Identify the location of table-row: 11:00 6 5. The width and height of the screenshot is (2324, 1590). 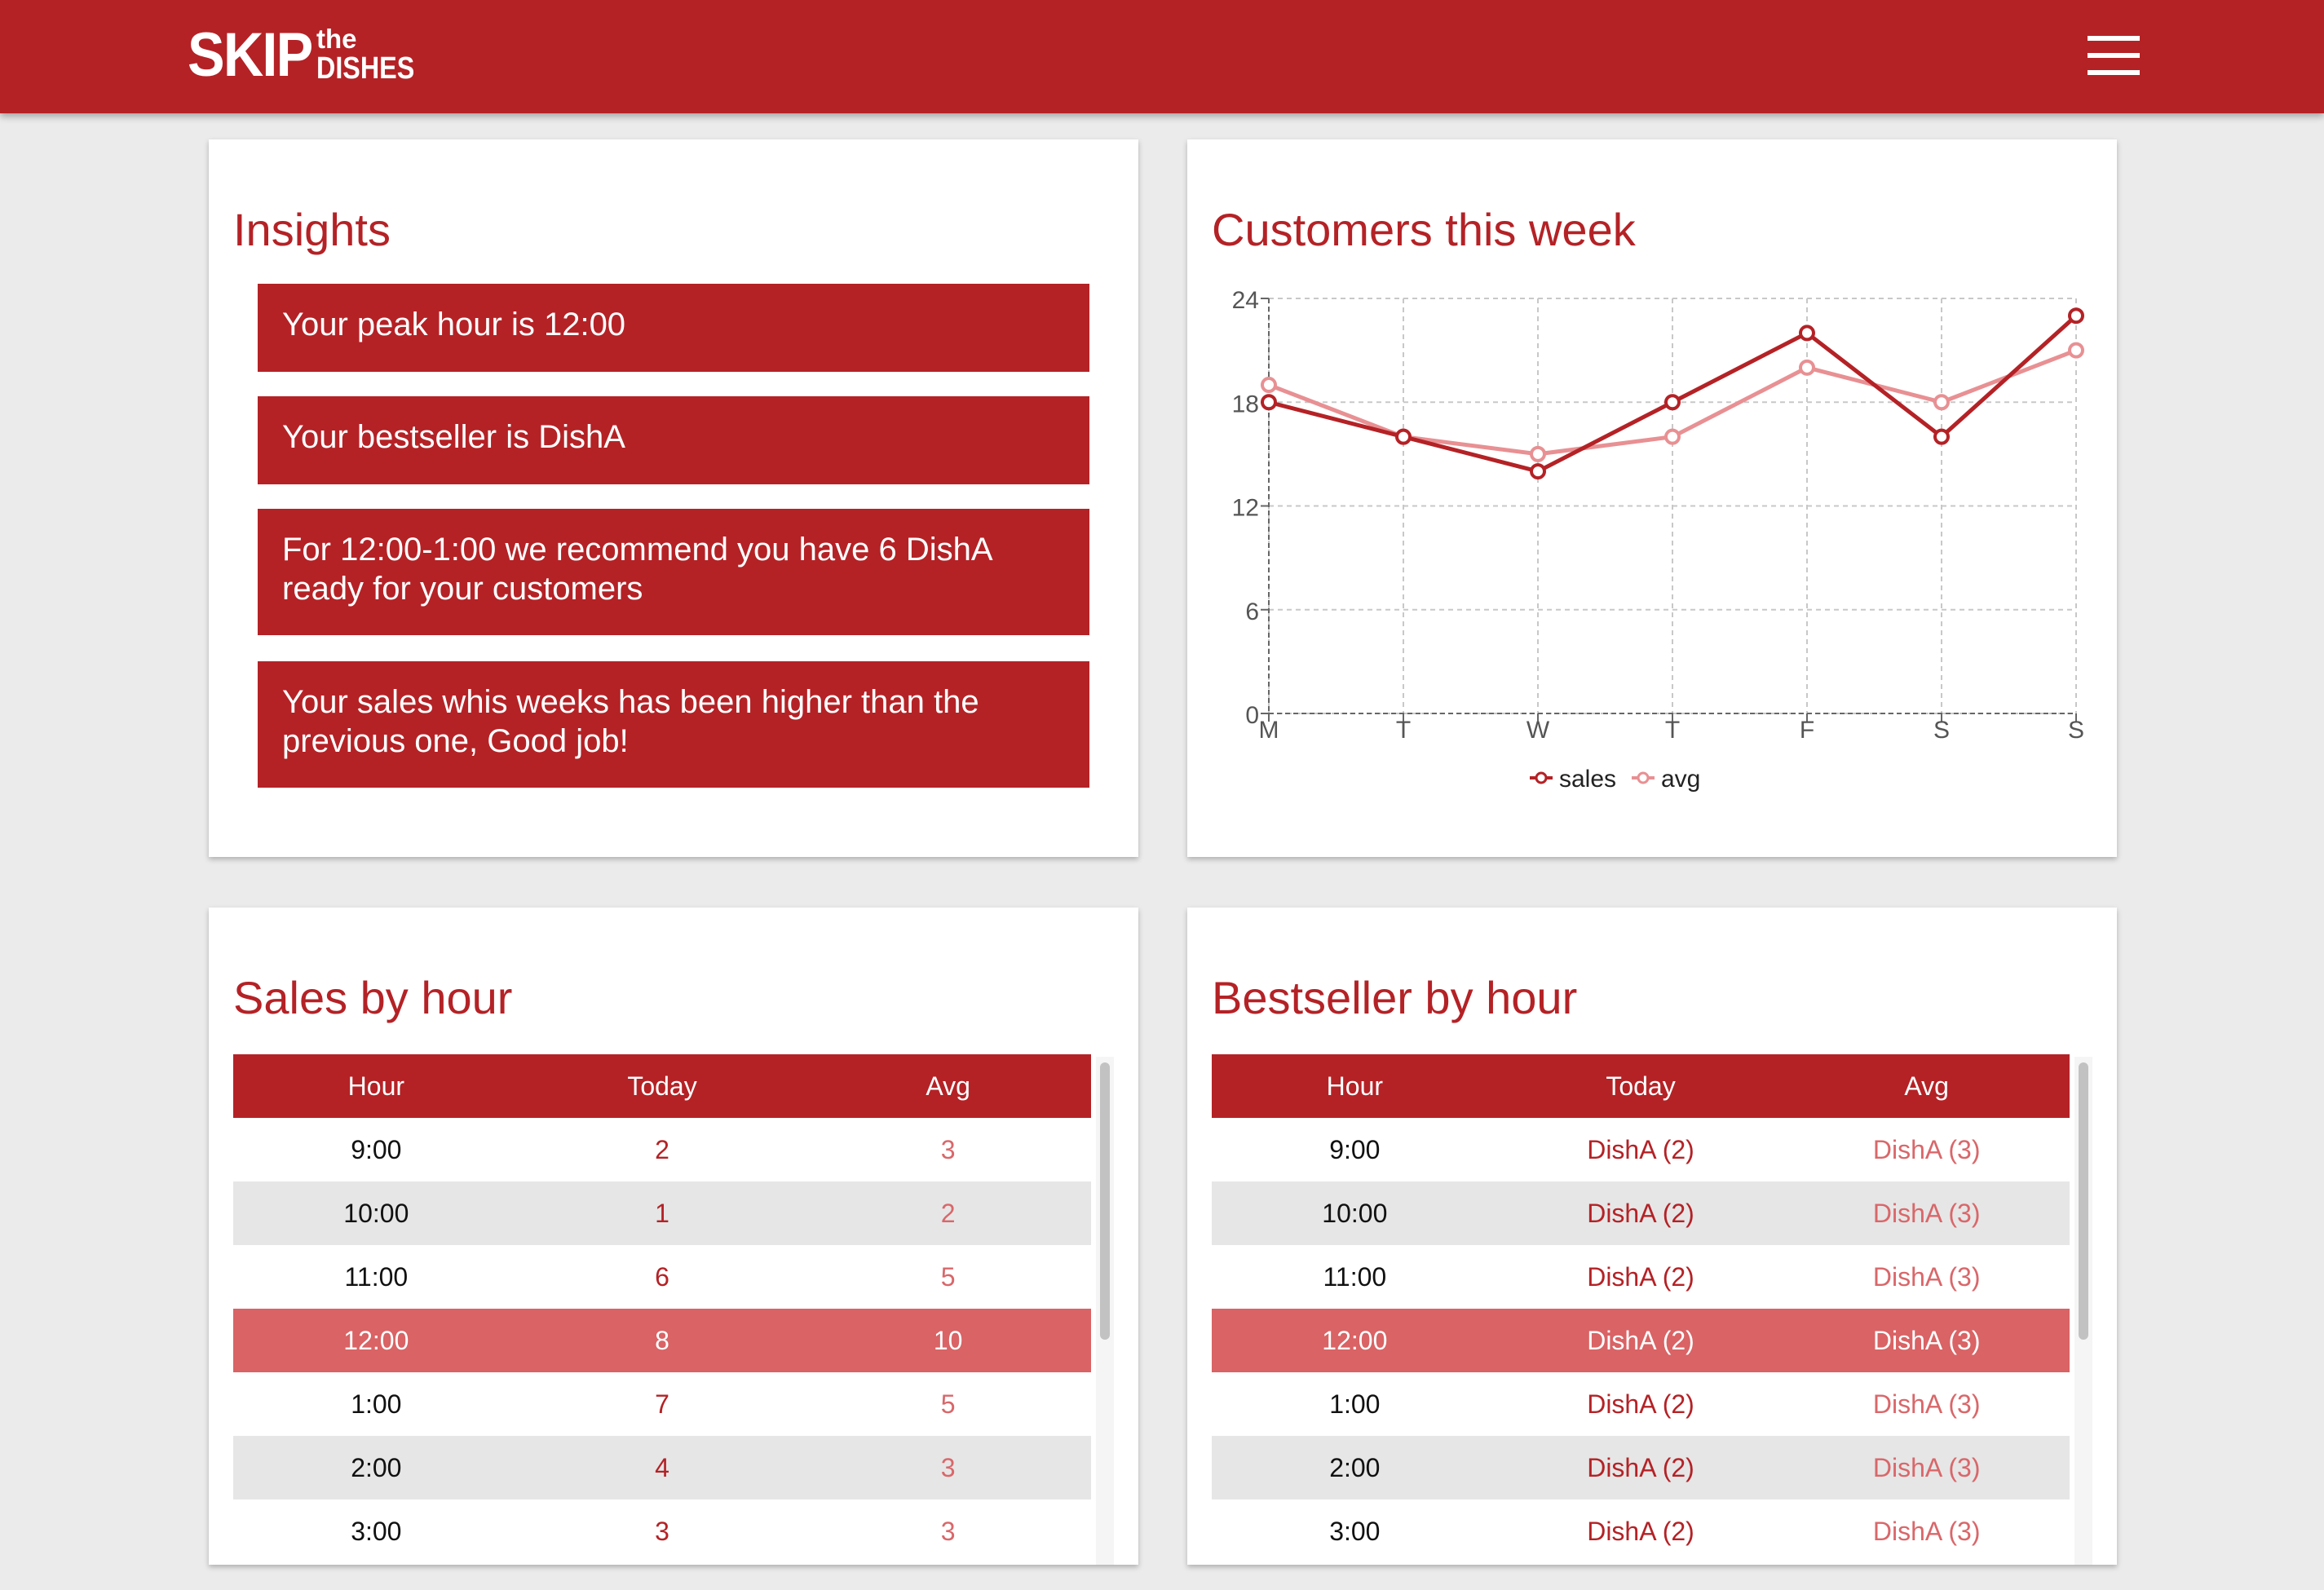
(662, 1277).